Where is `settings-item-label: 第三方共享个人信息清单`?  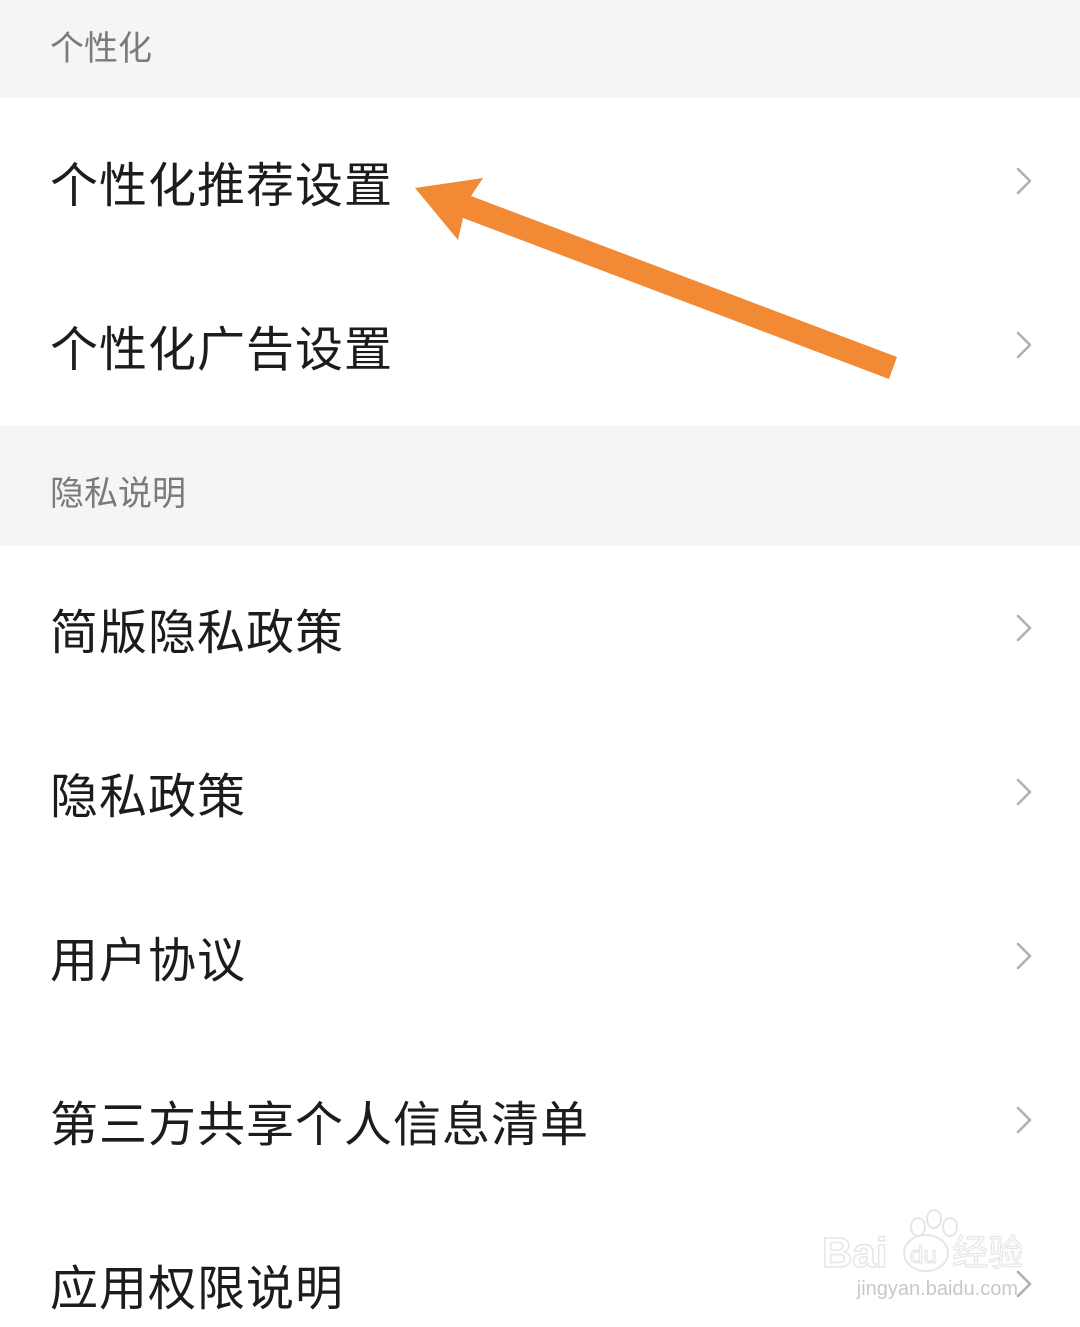
settings-item-label: 第三方共享个人信息清单 is located at coordinates (320, 1125).